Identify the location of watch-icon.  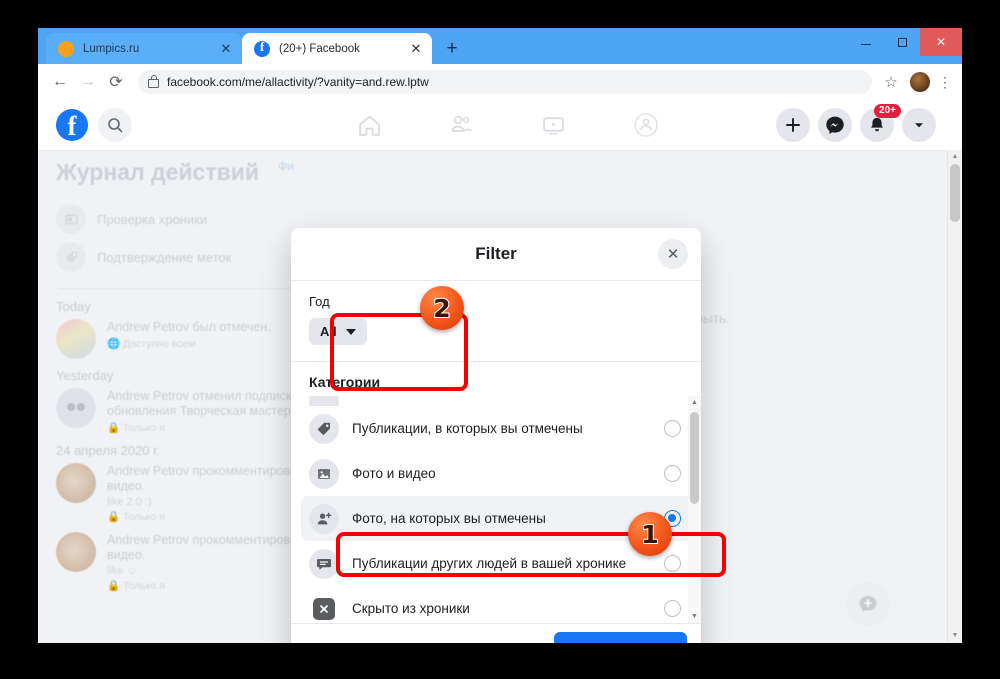
(554, 125).